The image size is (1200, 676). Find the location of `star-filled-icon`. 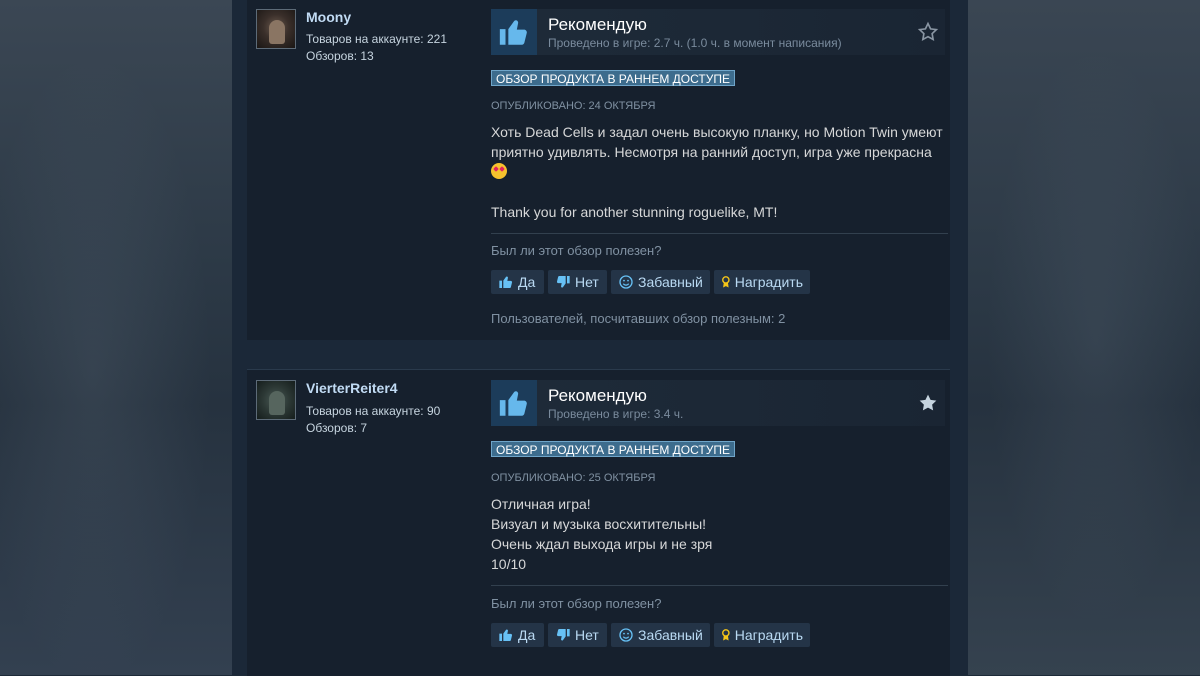

star-filled-icon is located at coordinates (928, 403).